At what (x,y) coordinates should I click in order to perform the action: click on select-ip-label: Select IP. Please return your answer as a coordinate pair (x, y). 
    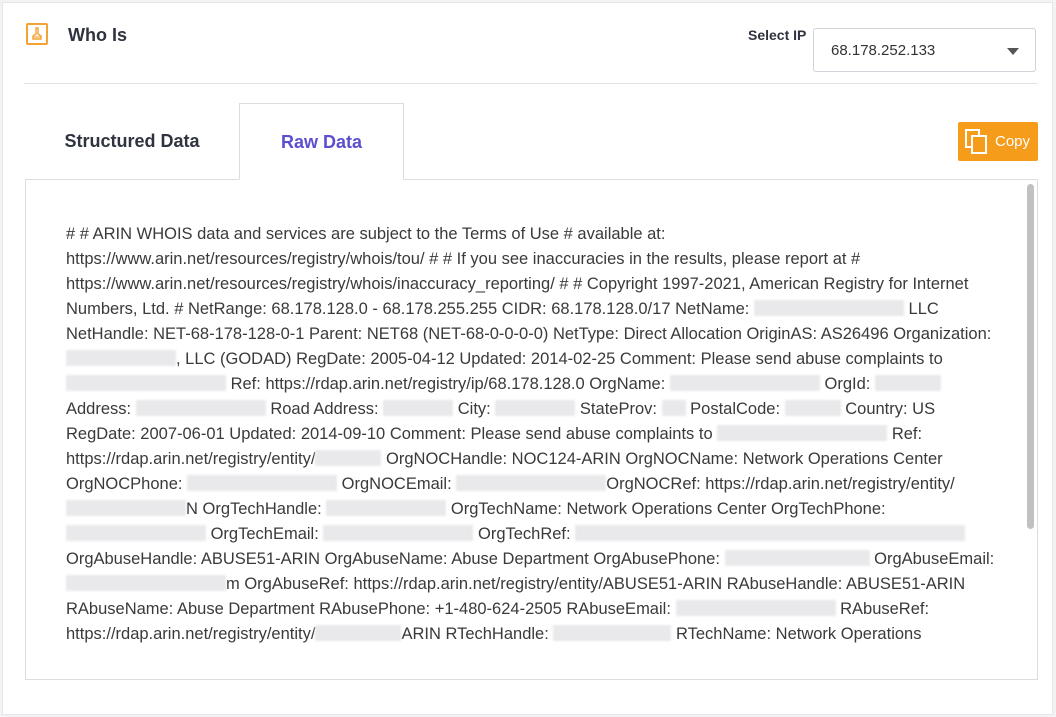
    Looking at the image, I should click on (777, 35).